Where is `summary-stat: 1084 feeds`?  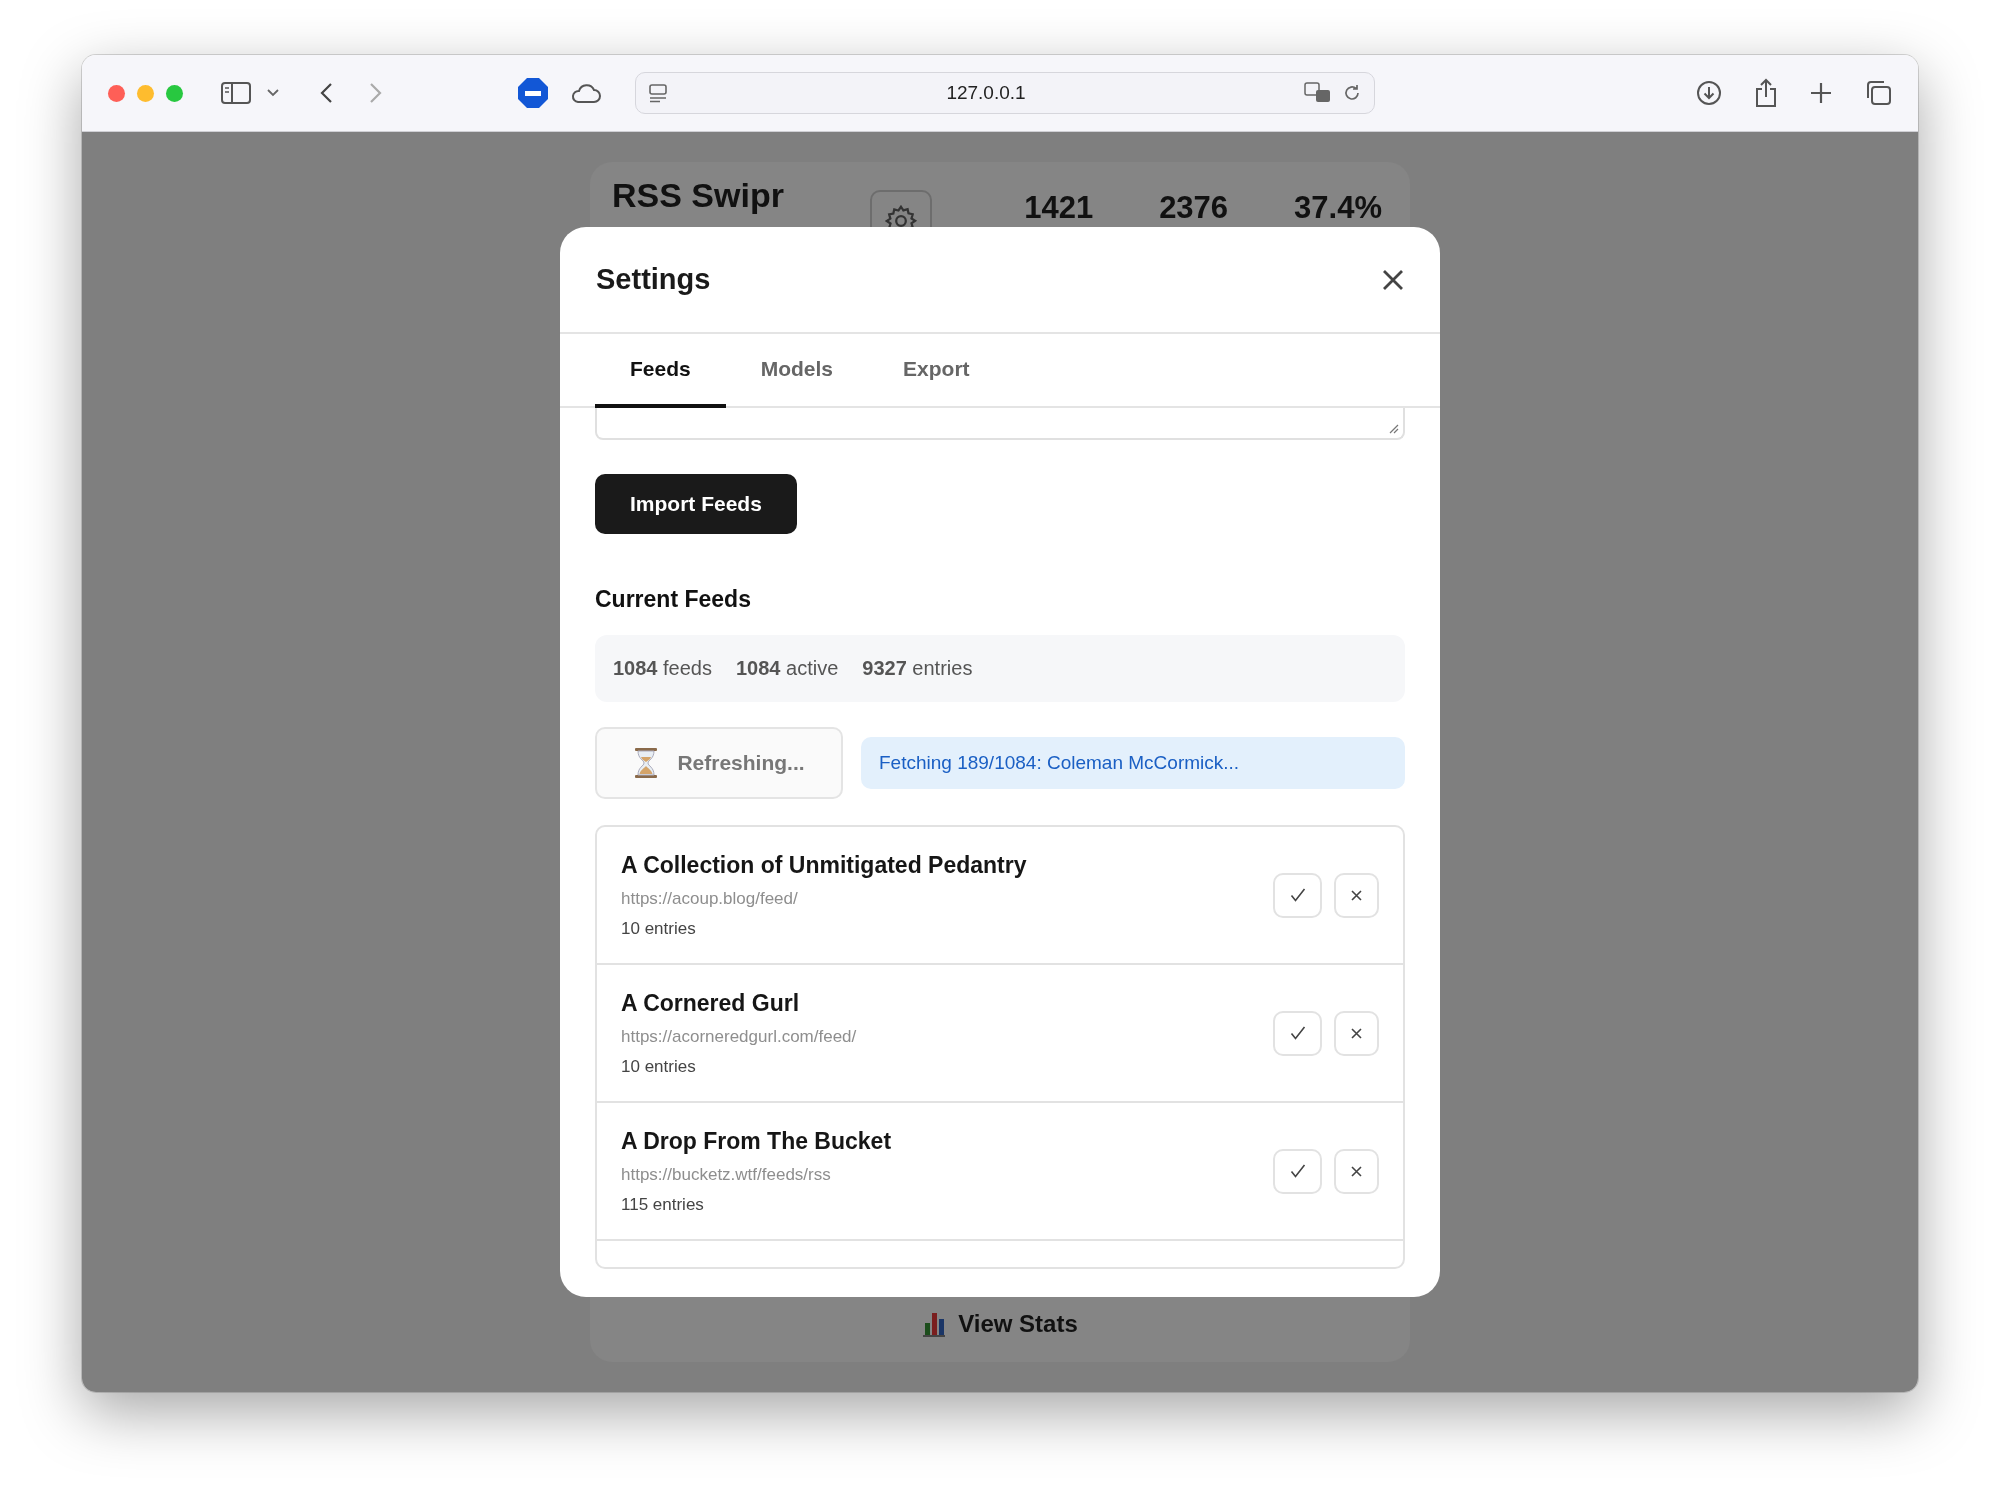
summary-stat: 1084 feeds is located at coordinates (662, 668).